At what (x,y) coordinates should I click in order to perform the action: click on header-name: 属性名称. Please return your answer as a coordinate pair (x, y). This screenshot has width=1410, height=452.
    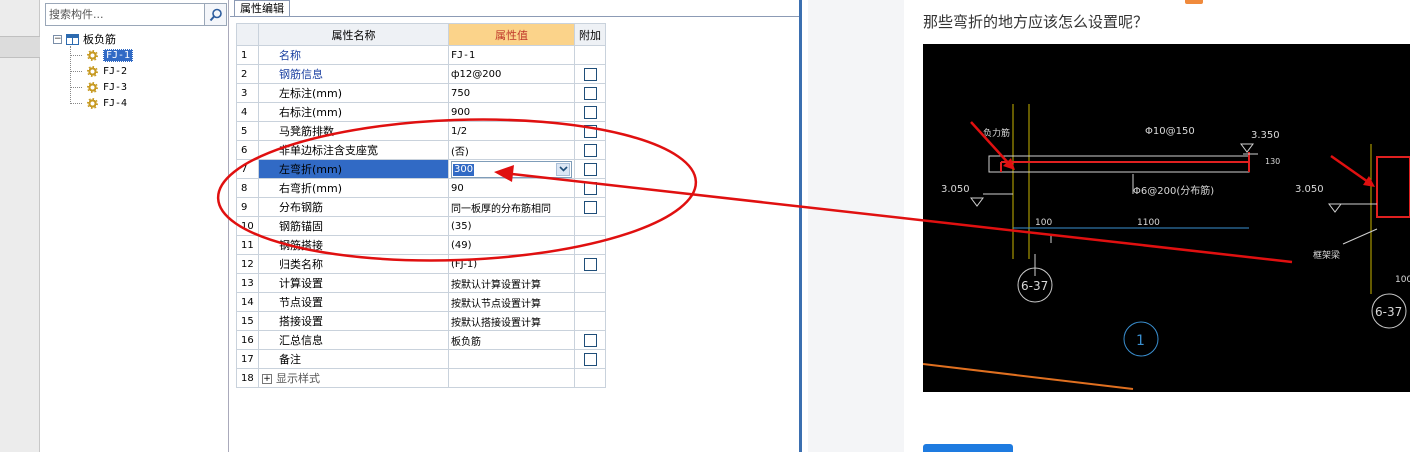
    Looking at the image, I should click on (353, 34).